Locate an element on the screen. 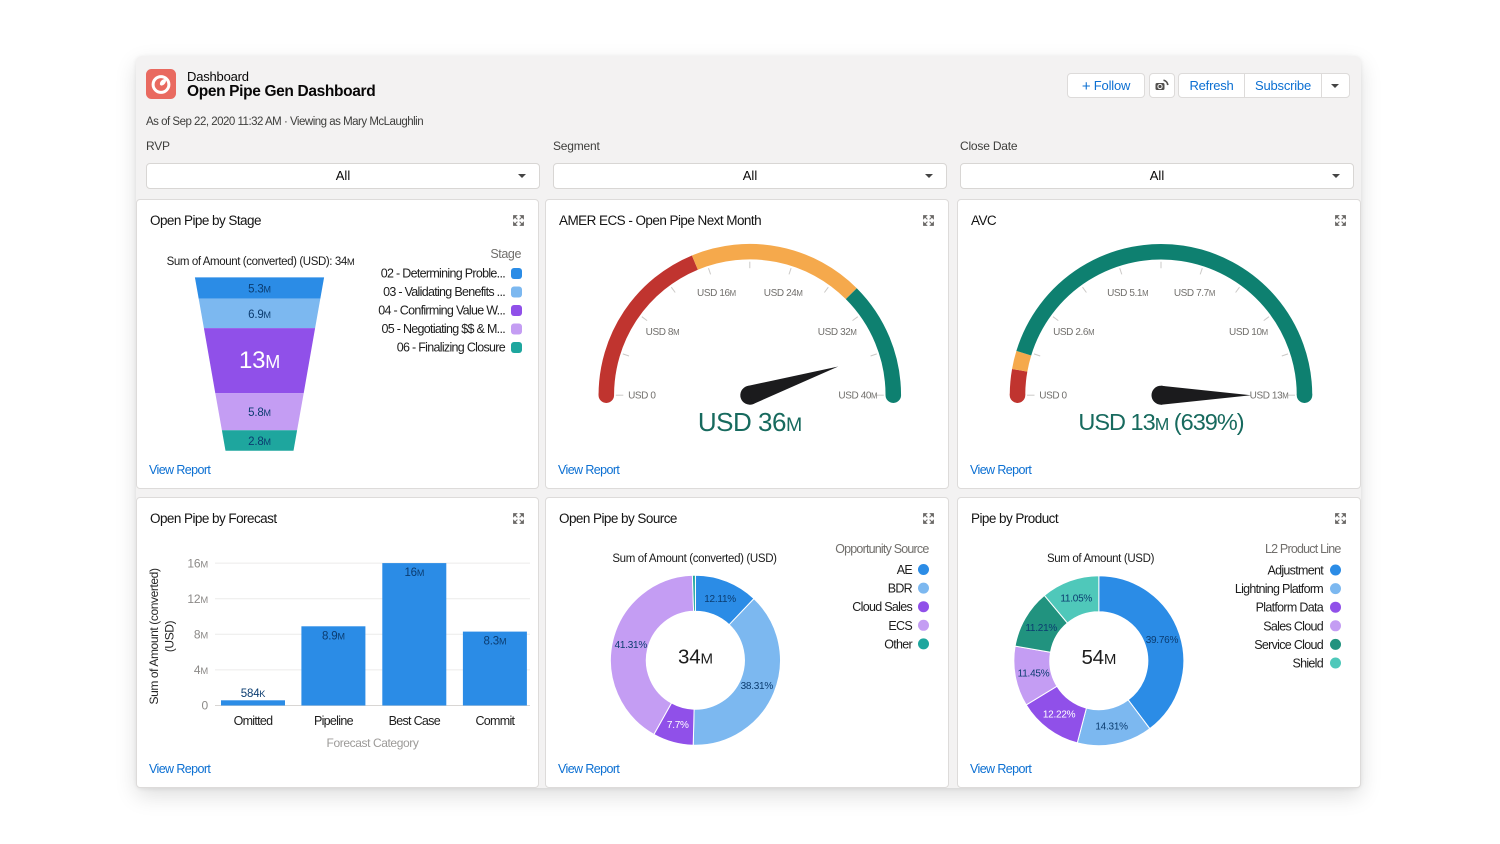  svg-text: Other is located at coordinates (898, 644).